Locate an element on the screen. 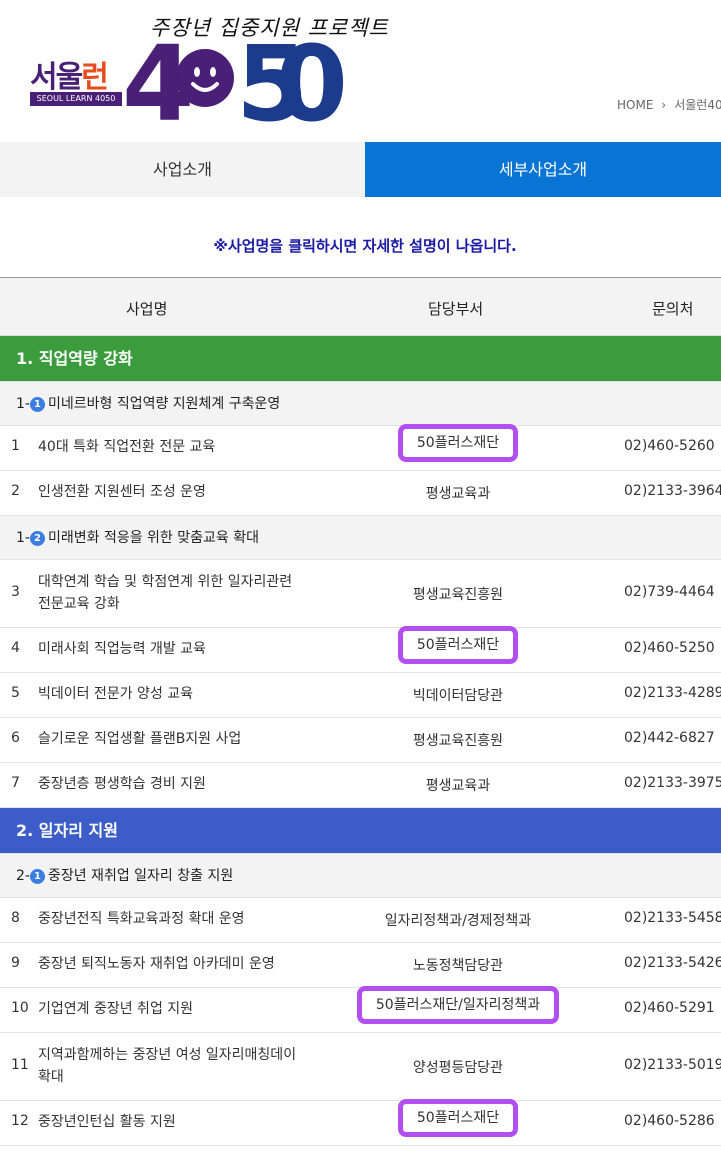  logo-text-a: 서울 is located at coordinates (56, 77).